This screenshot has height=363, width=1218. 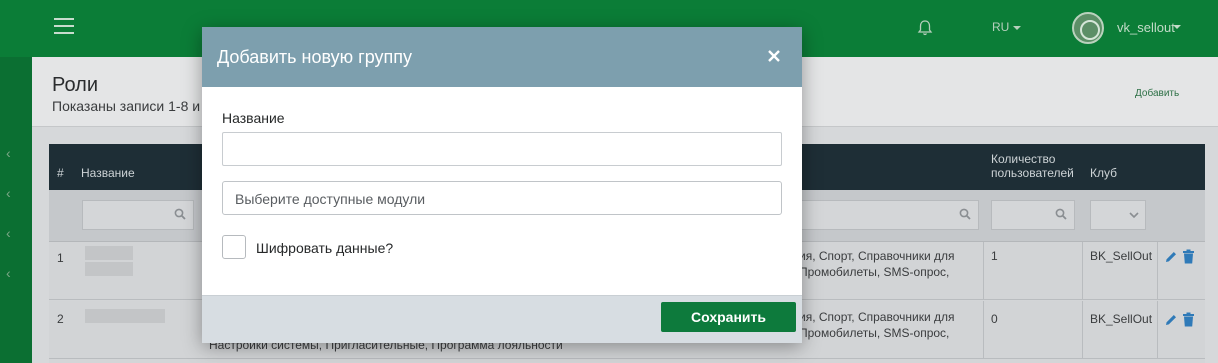 What do you see at coordinates (64, 26) in the screenshot?
I see `hamburger-menu-icon` at bounding box center [64, 26].